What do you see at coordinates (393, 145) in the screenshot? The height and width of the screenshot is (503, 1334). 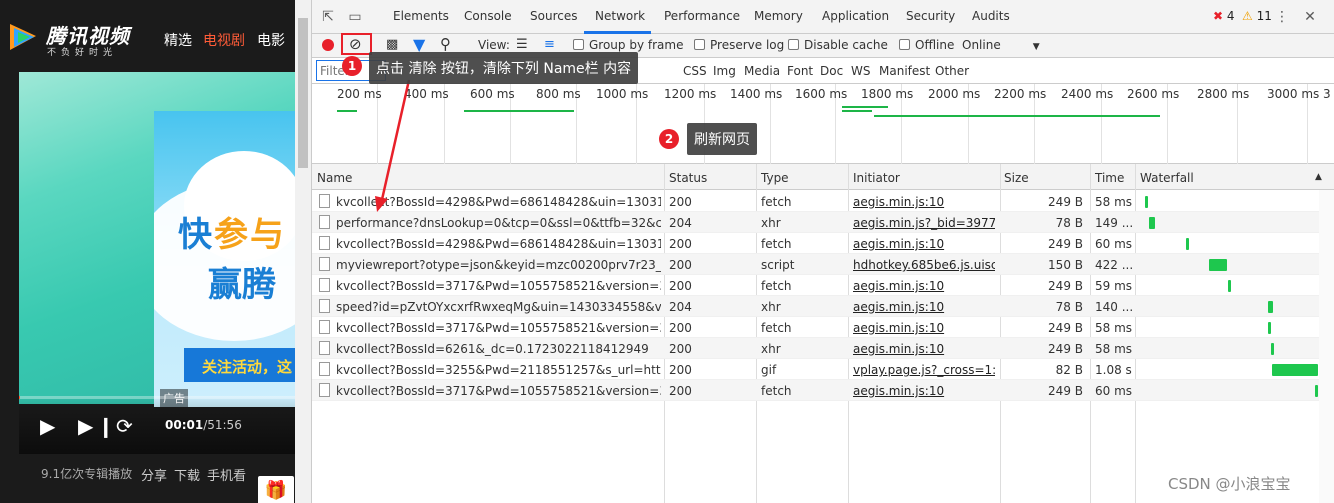 I see `annotation-arrow` at bounding box center [393, 145].